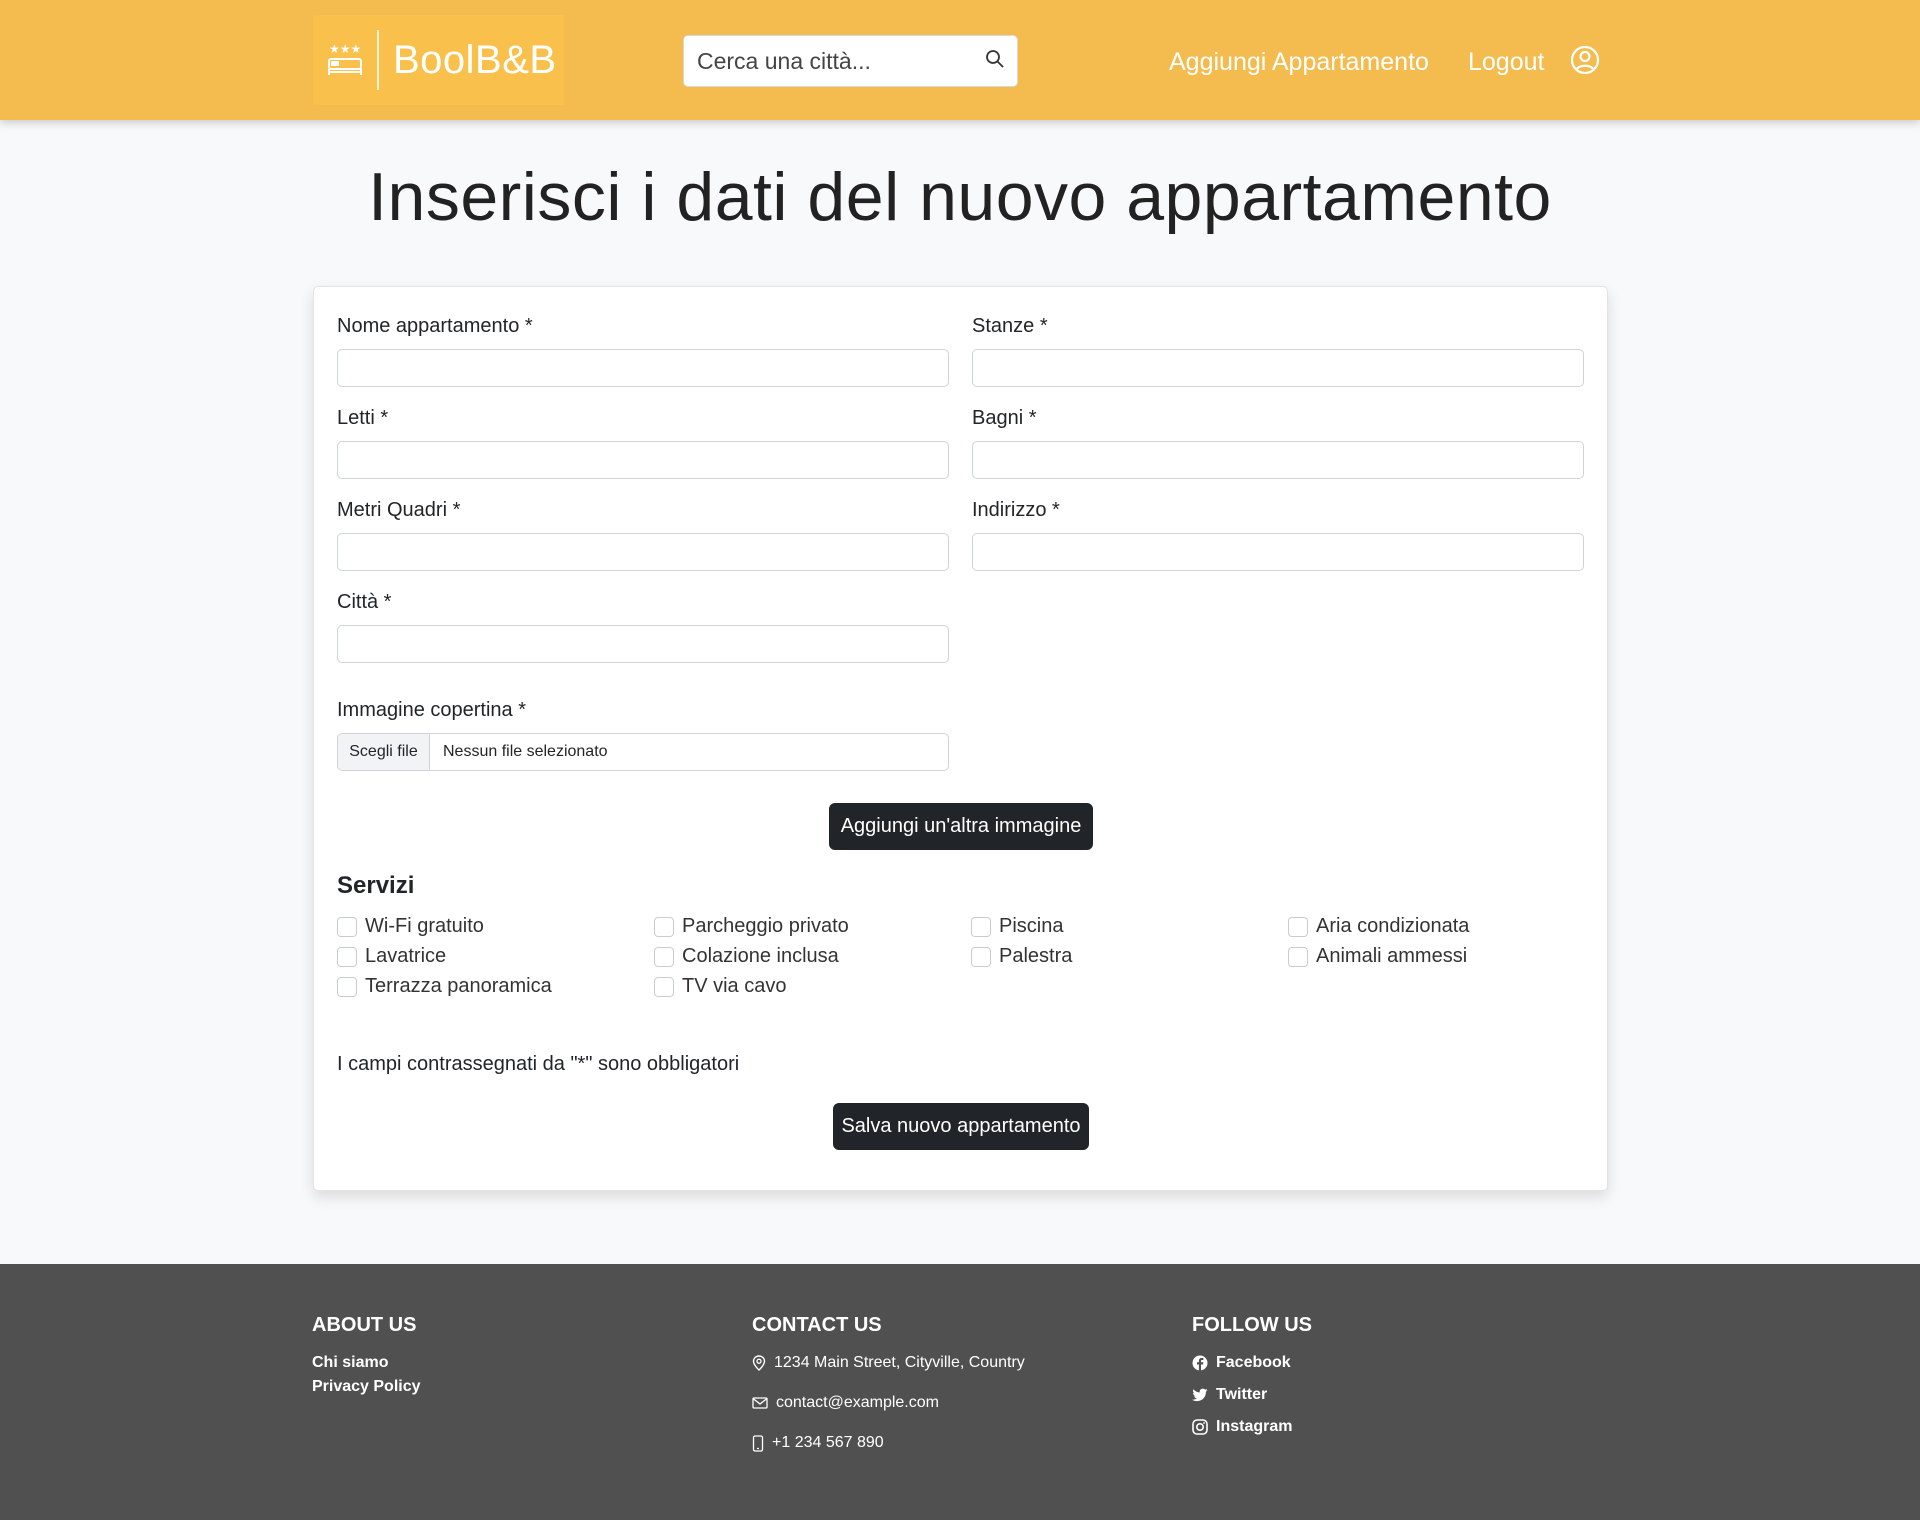 The height and width of the screenshot is (1520, 1920). I want to click on footer-link-instagram: Instagram, so click(1242, 1427).